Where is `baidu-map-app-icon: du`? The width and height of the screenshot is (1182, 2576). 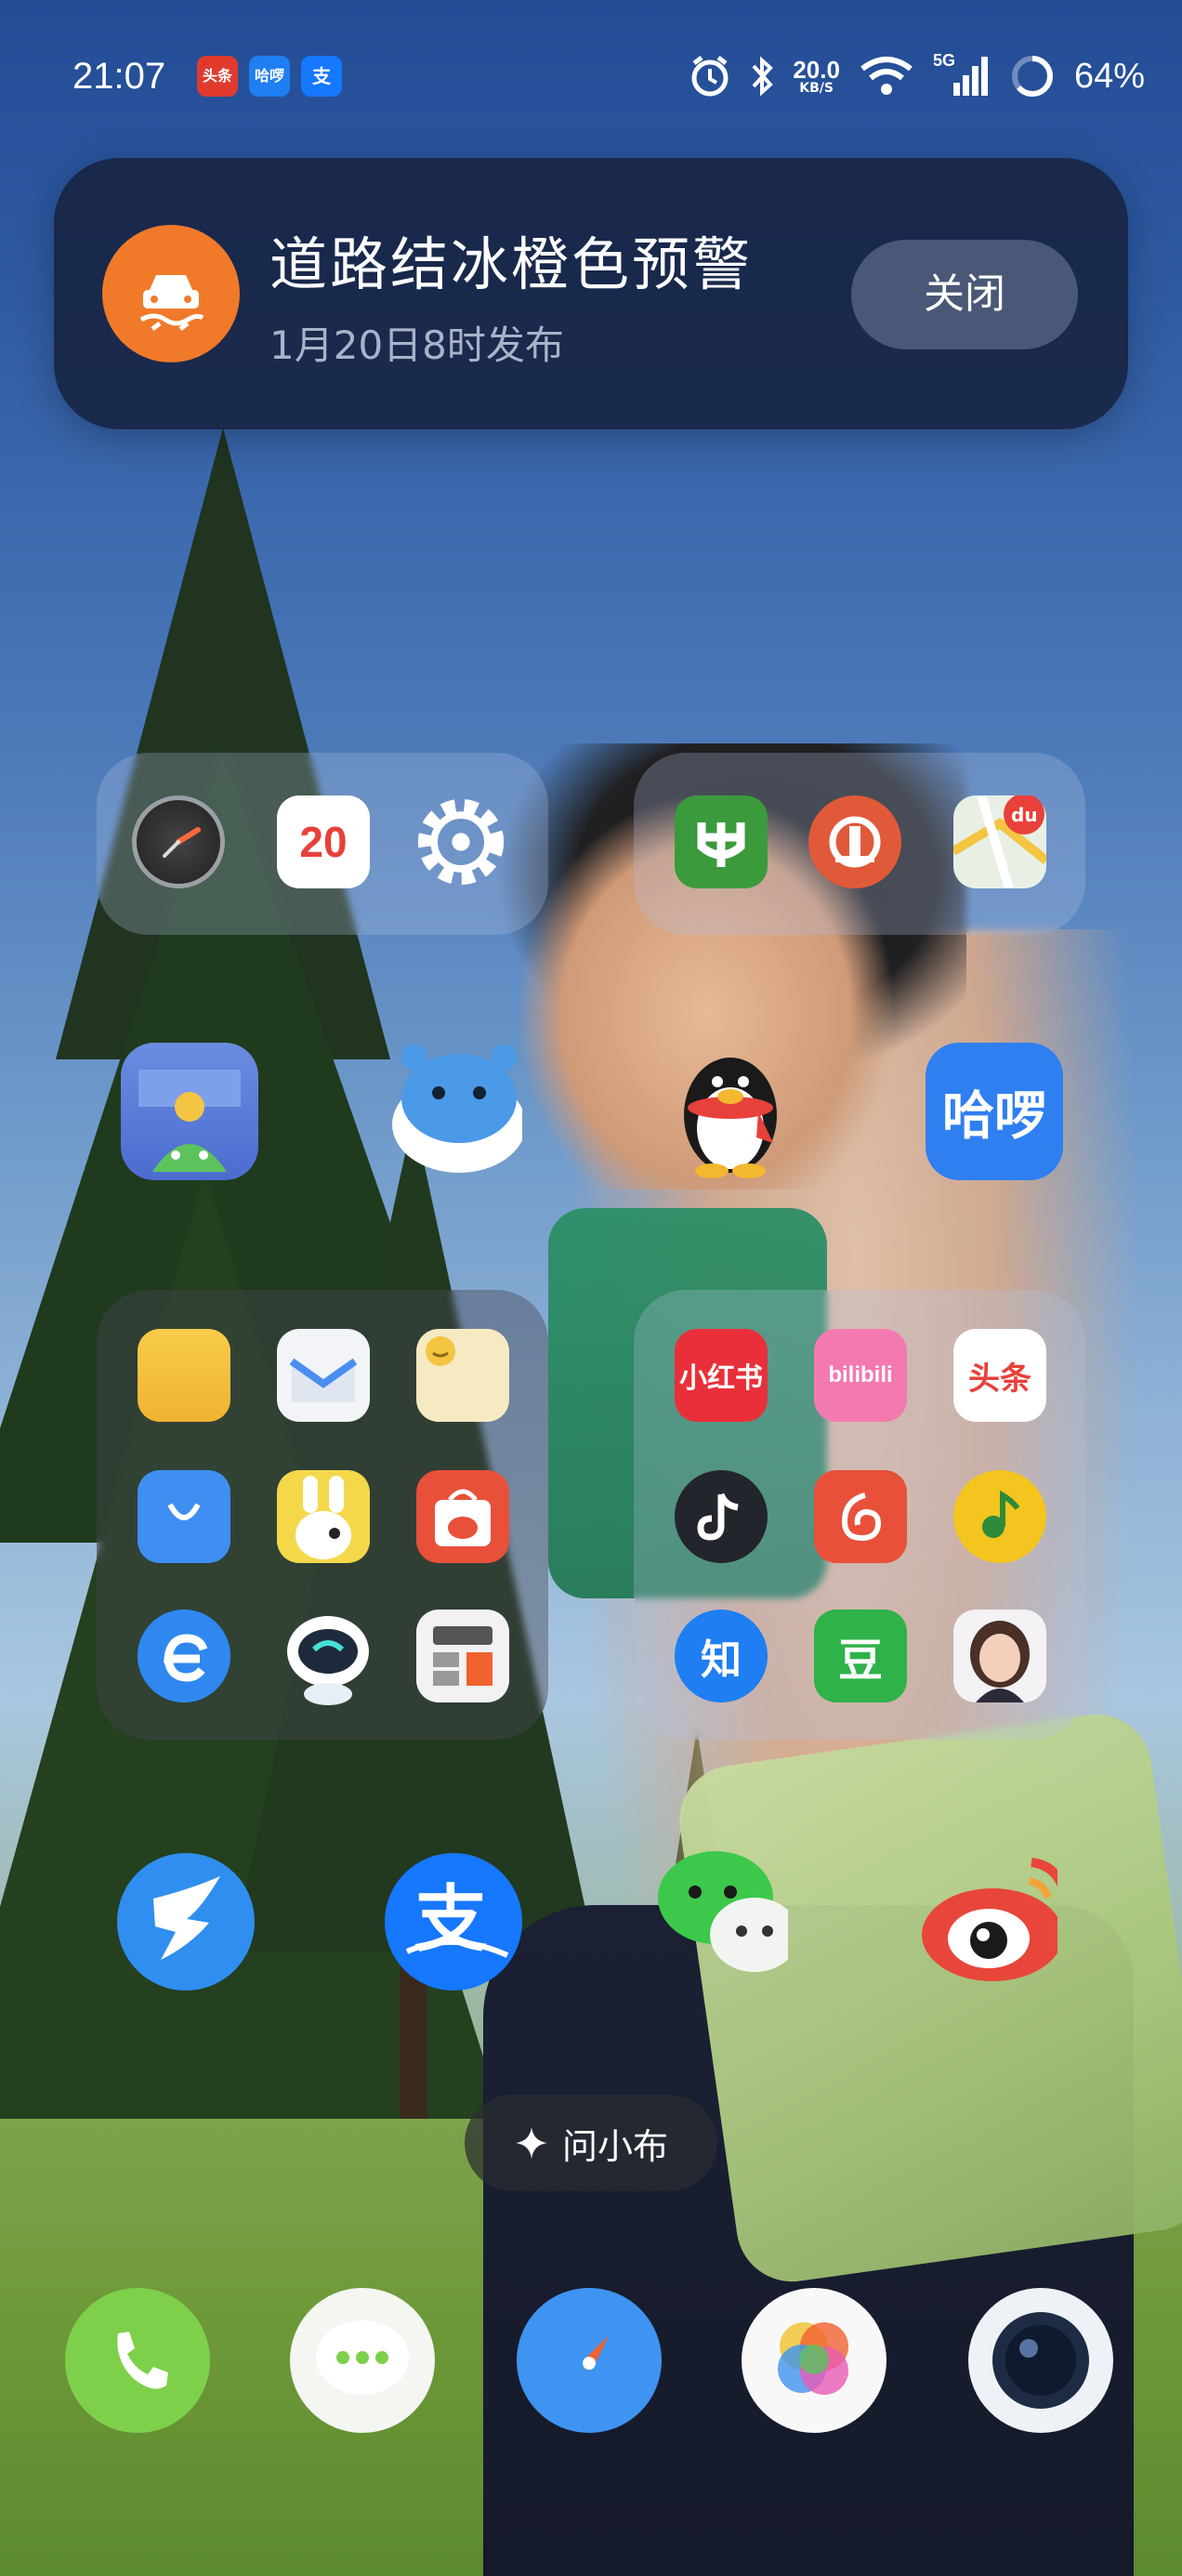 baidu-map-app-icon: du is located at coordinates (999, 841).